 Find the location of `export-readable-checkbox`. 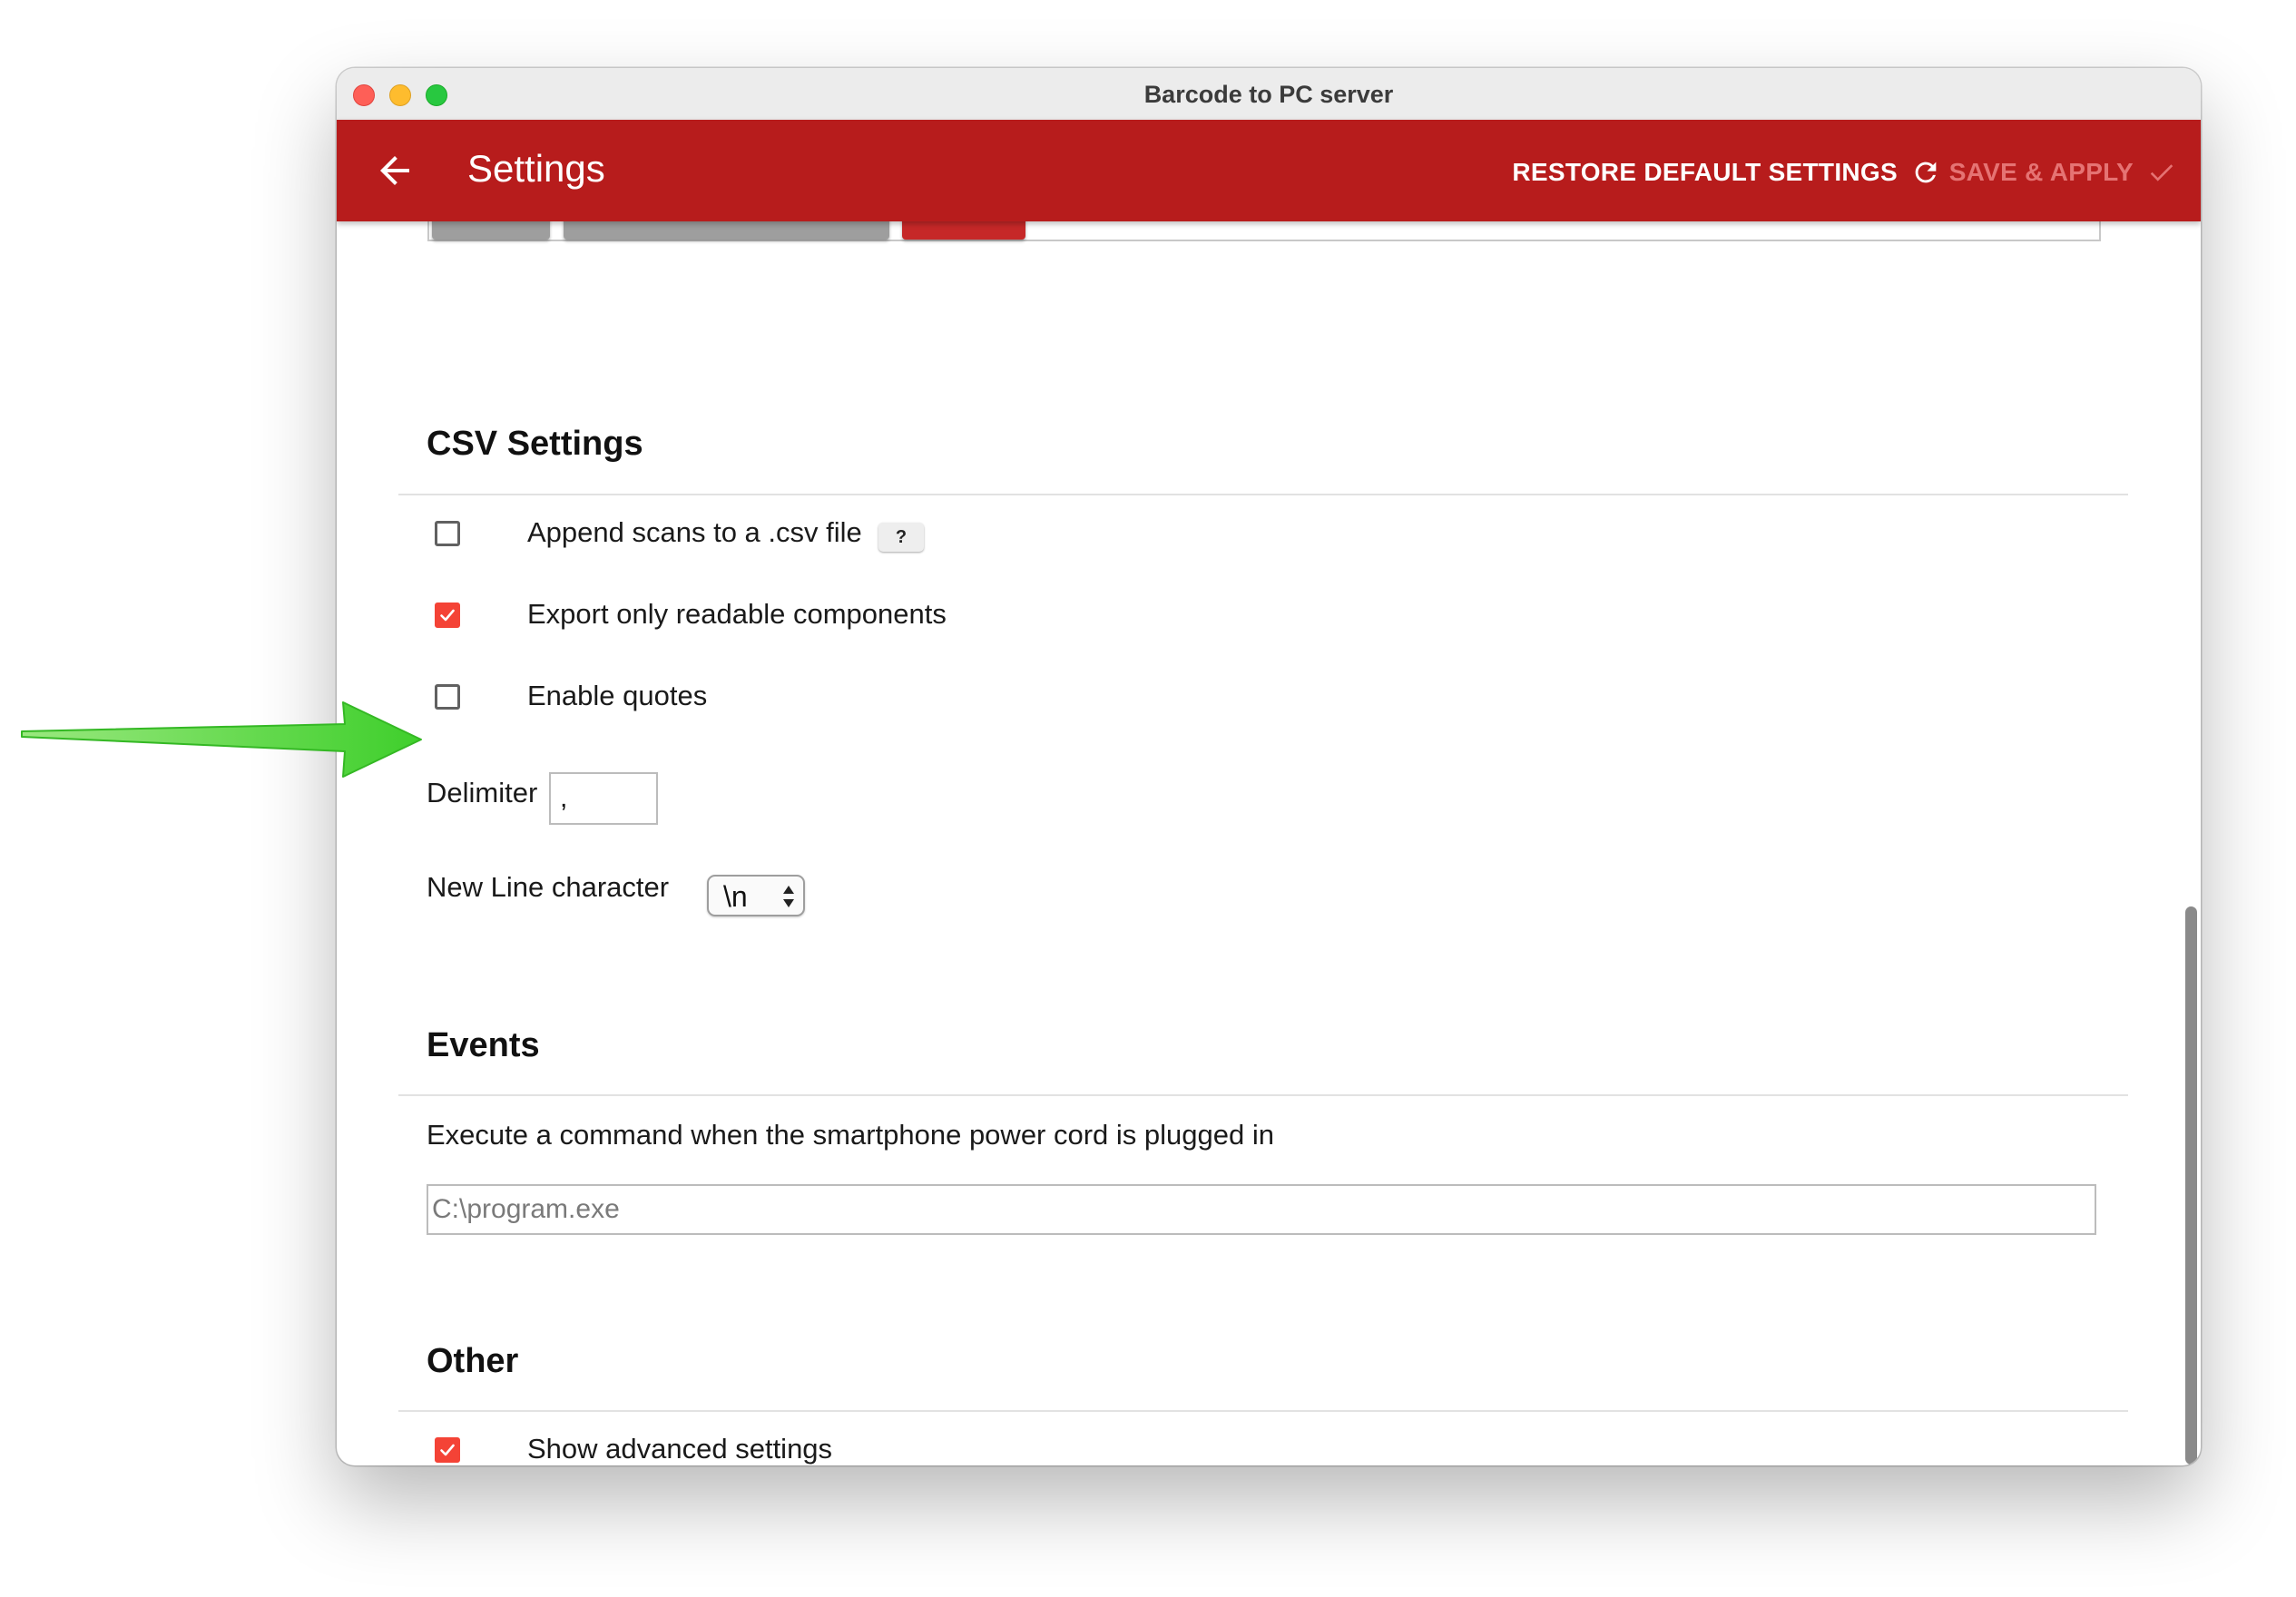

export-readable-checkbox is located at coordinates (447, 615).